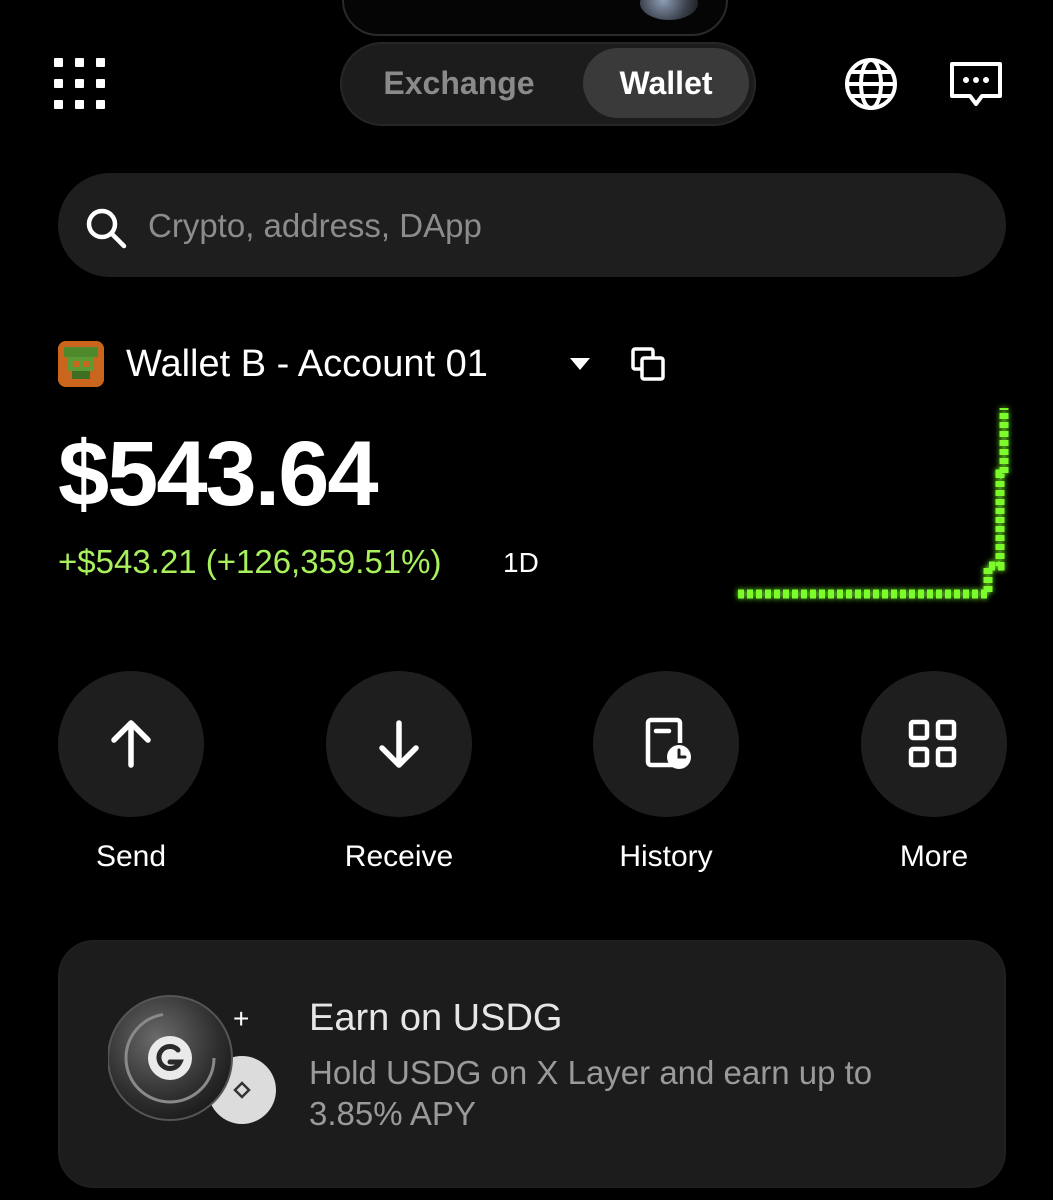 This screenshot has height=1200, width=1053. I want to click on send-button, so click(131, 744).